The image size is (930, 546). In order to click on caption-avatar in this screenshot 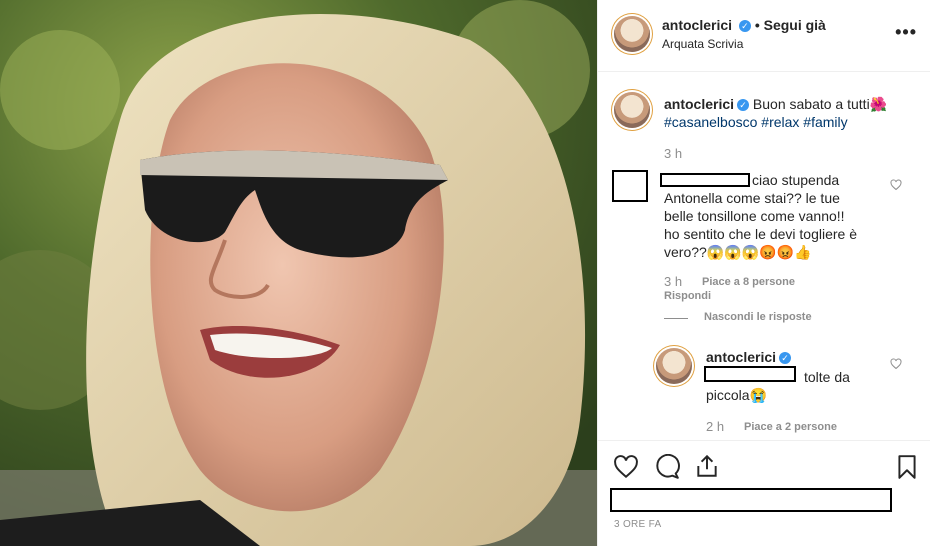, I will do `click(632, 110)`.